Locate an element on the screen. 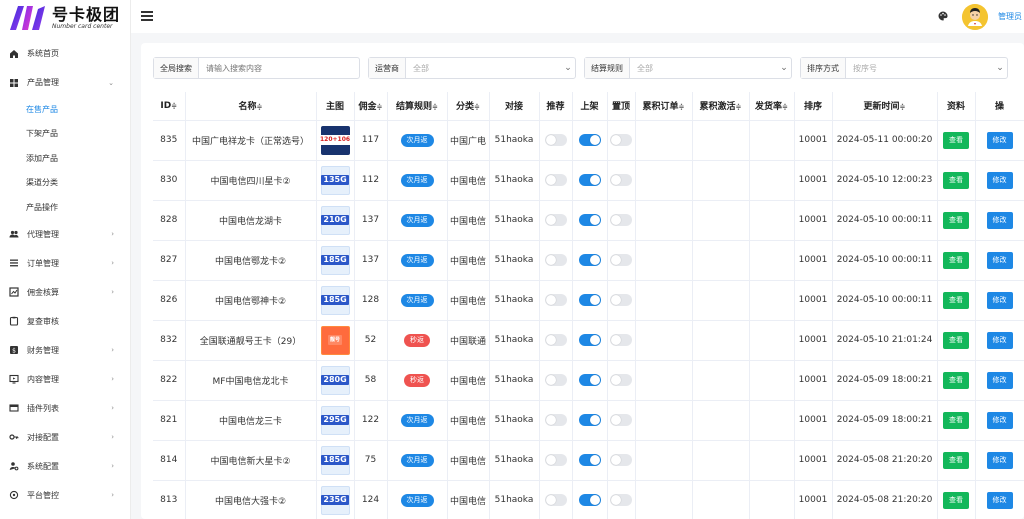 This screenshot has width=1024, height=519. product-thumbnail: 235G is located at coordinates (335, 500).